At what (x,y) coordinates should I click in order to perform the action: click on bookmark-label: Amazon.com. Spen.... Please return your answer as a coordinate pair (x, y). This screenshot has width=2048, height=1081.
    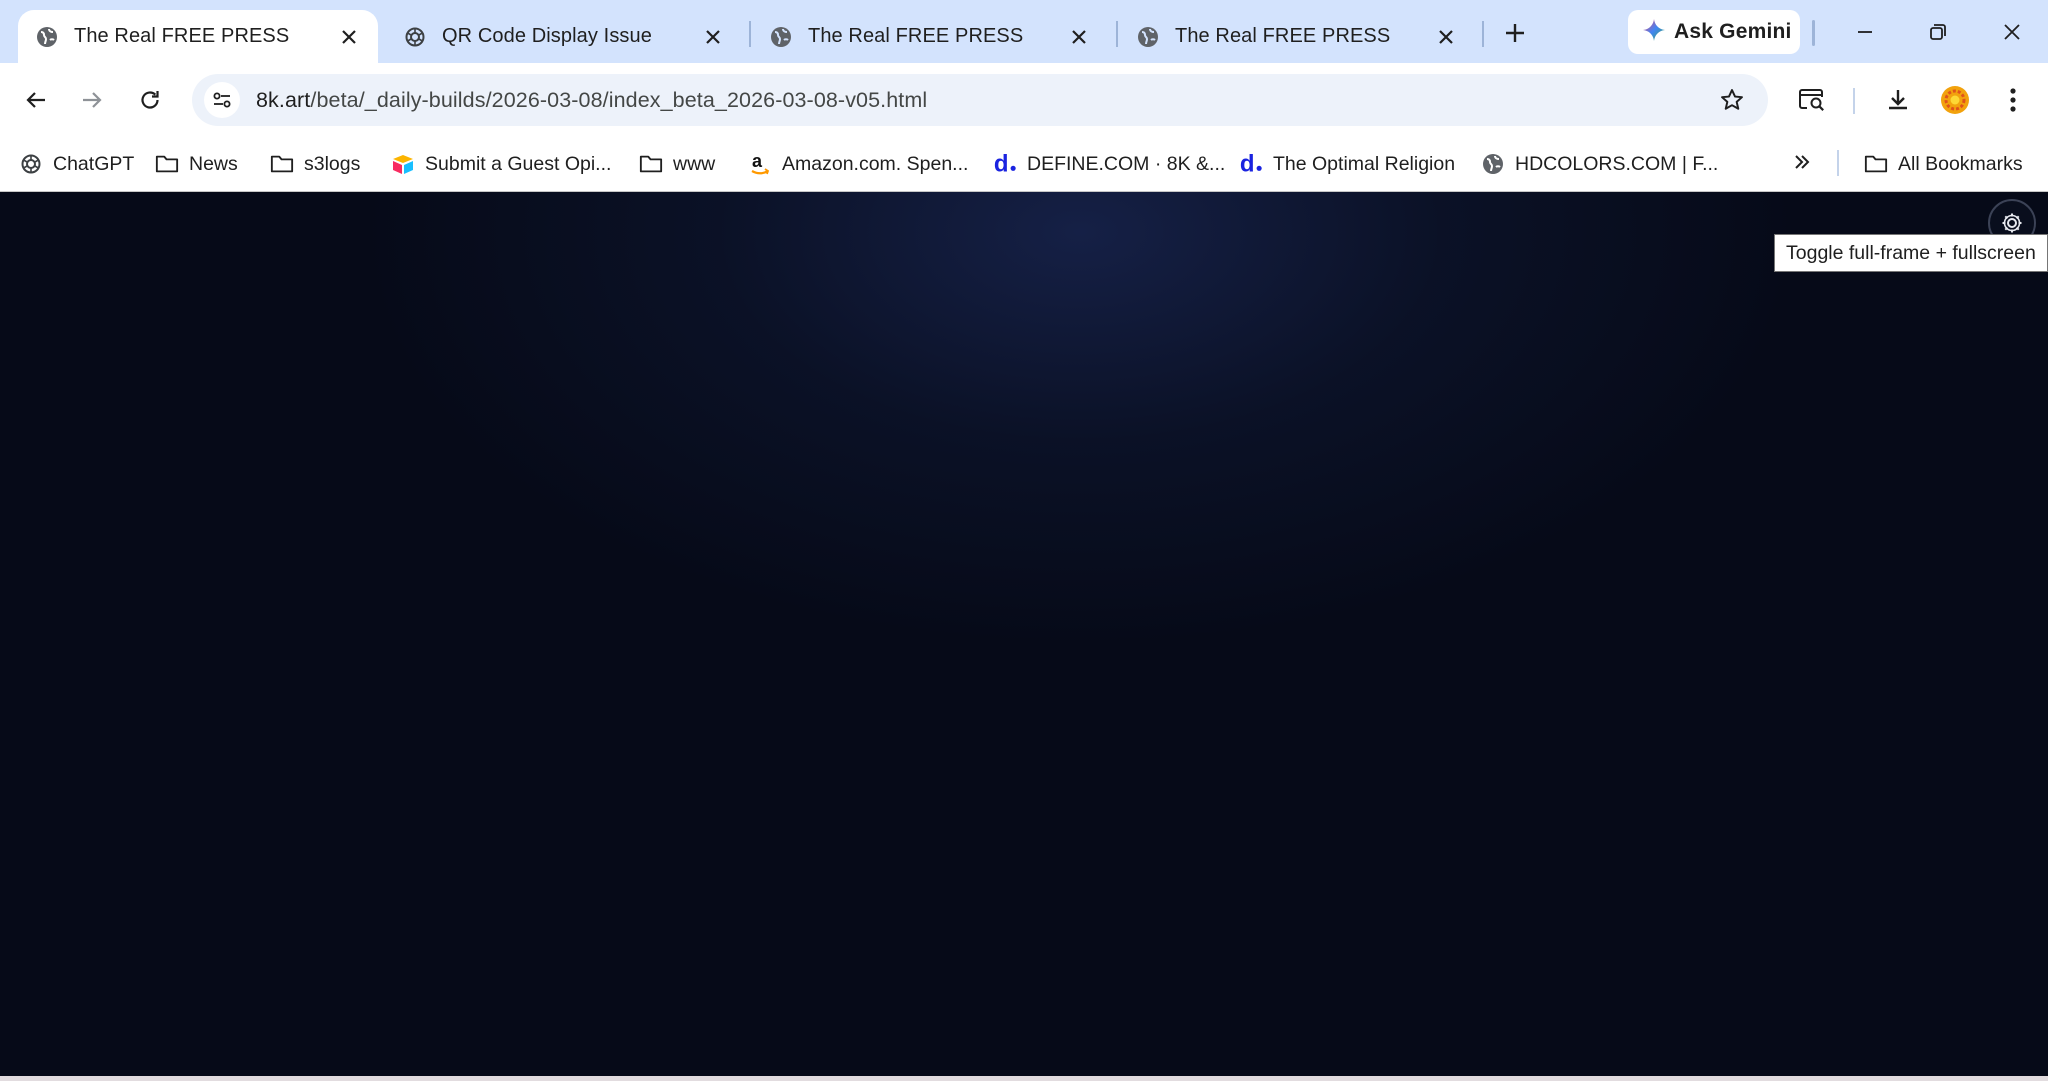
    Looking at the image, I should click on (875, 163).